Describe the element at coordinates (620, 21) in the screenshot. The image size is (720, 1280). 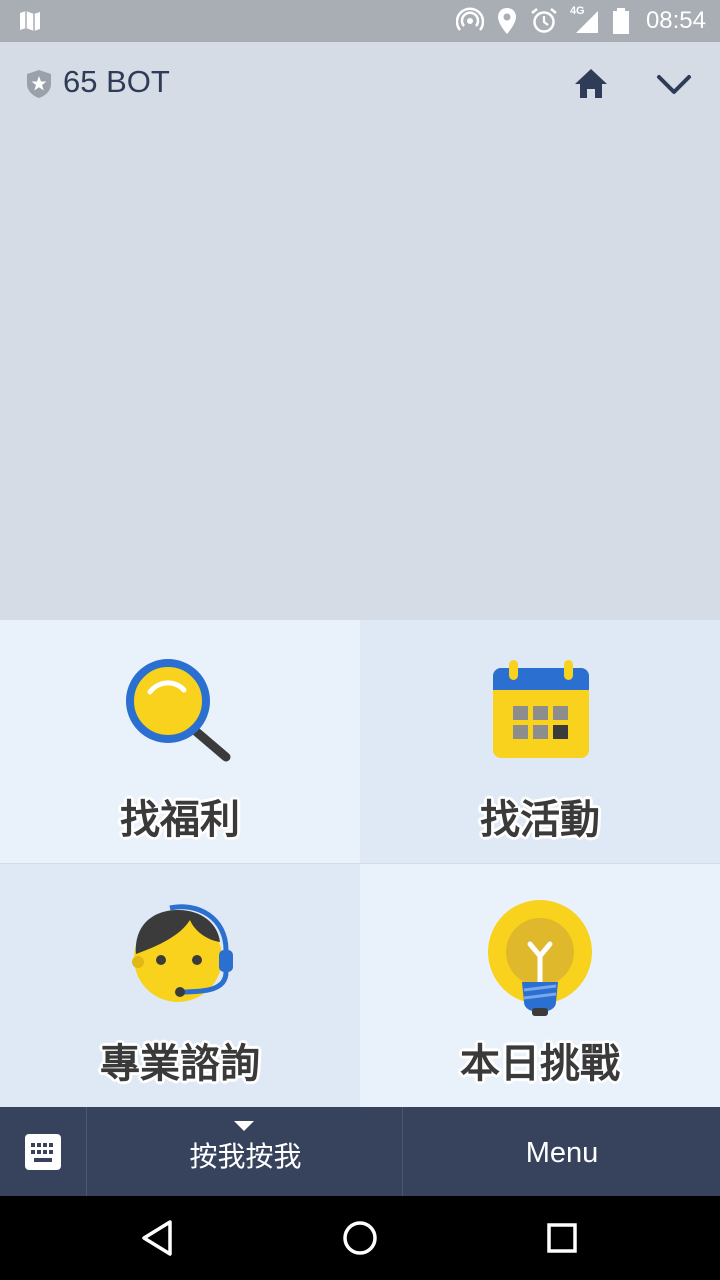
I see `battery-icon` at that location.